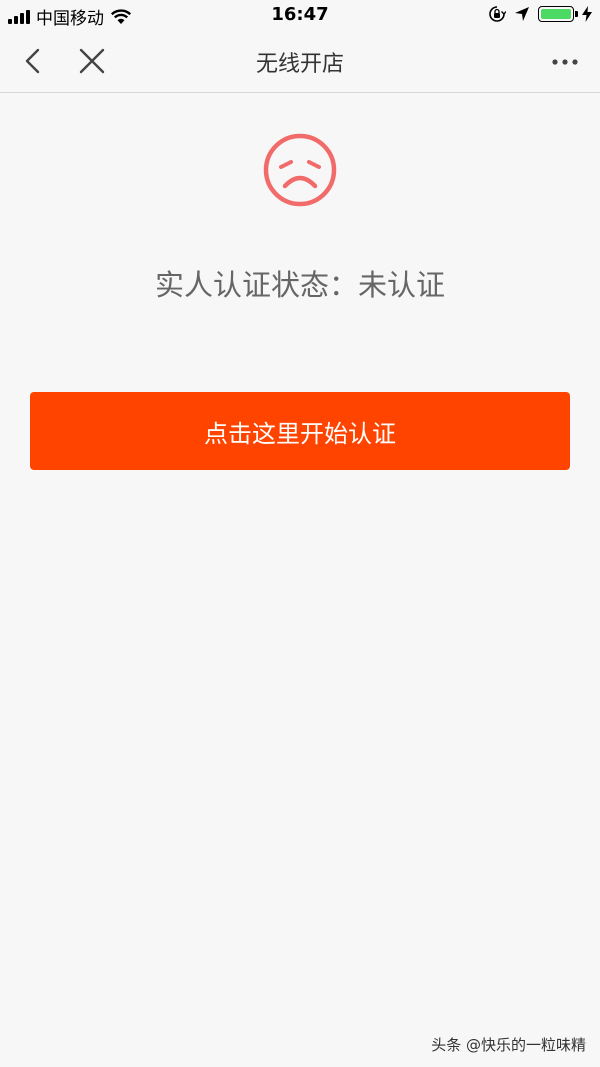 This screenshot has width=600, height=1067. What do you see at coordinates (508, 1045) in the screenshot?
I see `watermark: 头条 @快乐的一粒味精` at bounding box center [508, 1045].